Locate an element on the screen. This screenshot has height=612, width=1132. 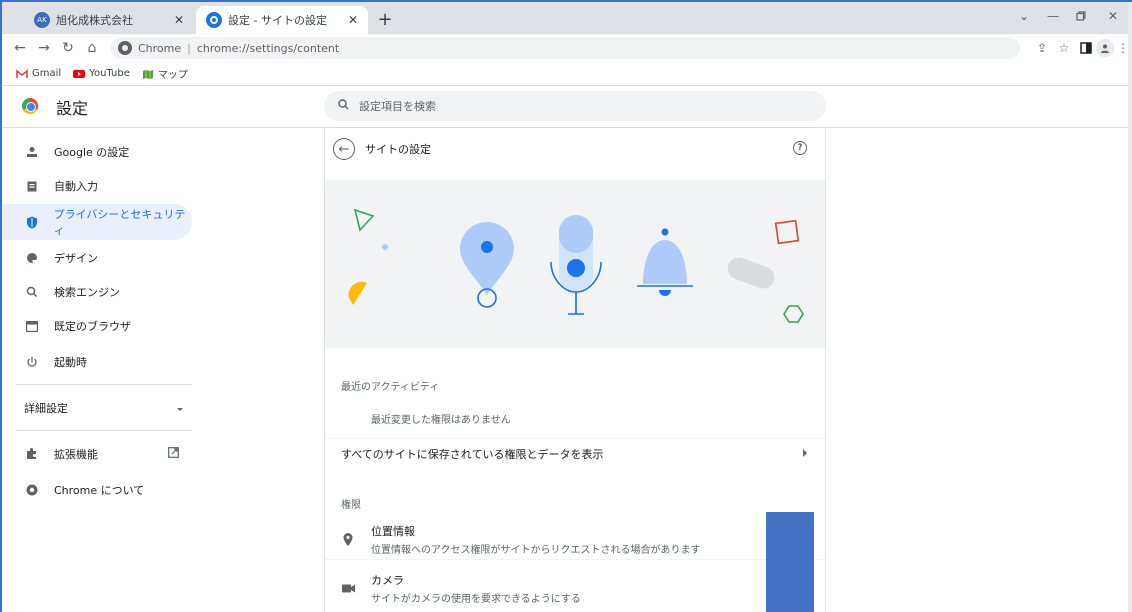
menu-kebab-icon: ⋮ is located at coordinates (1123, 48).